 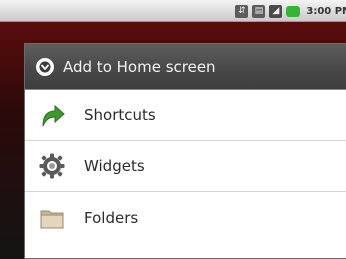 I want to click on battery-icon, so click(x=293, y=11).